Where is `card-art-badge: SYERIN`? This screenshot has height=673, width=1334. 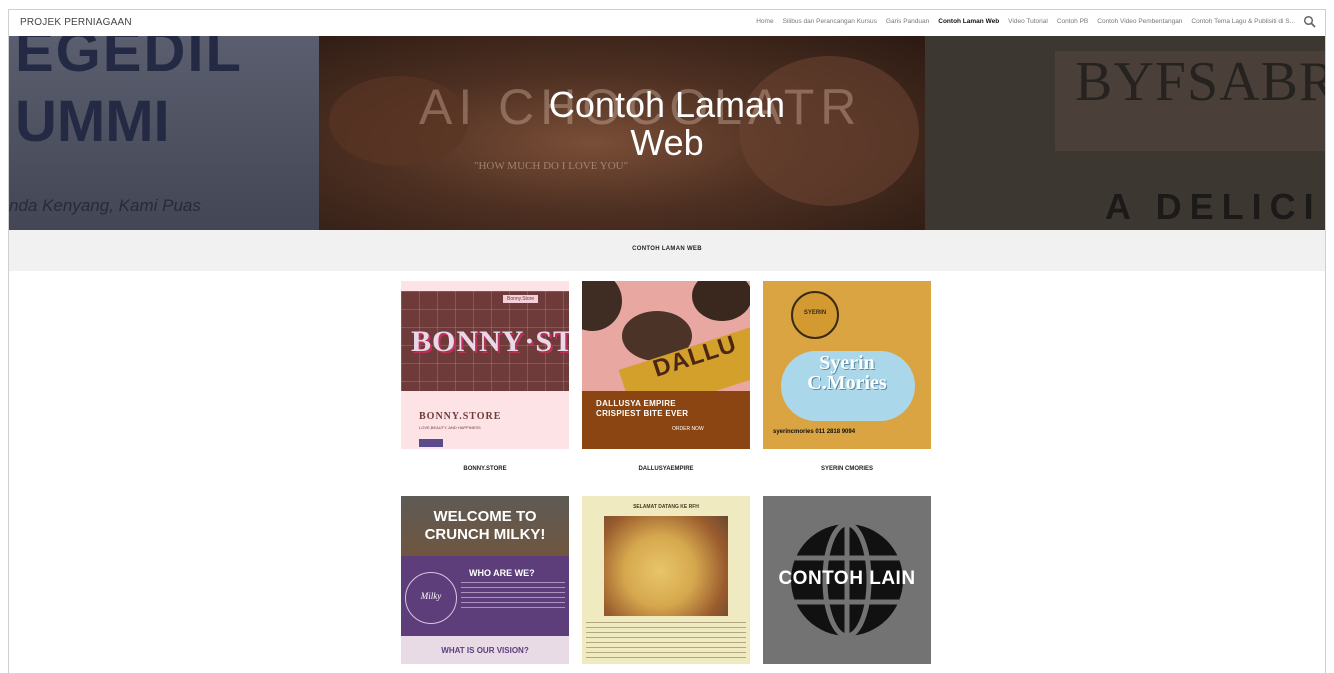
card-art-badge: SYERIN is located at coordinates (815, 313).